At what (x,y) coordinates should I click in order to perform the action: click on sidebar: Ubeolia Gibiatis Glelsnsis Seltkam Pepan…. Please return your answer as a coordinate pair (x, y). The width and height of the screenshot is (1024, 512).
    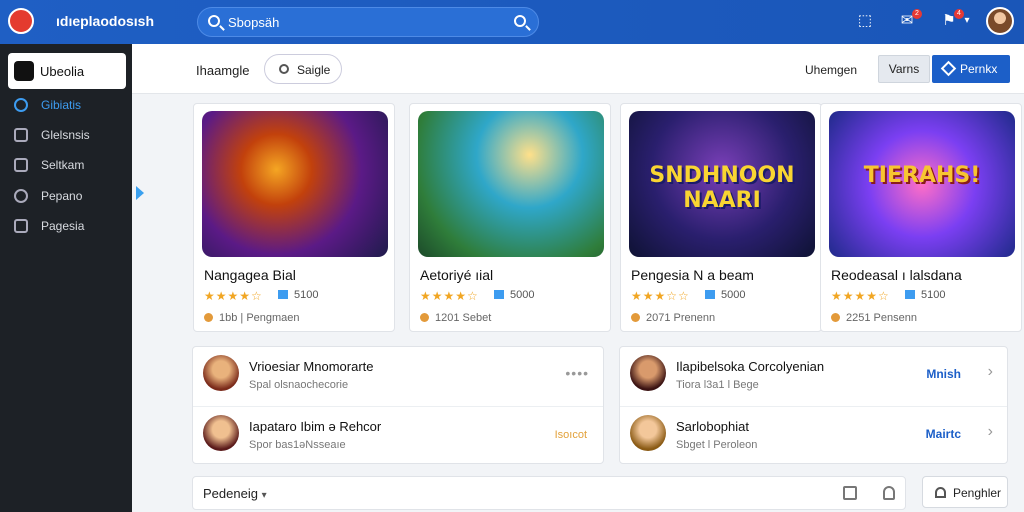
    Looking at the image, I should click on (66, 278).